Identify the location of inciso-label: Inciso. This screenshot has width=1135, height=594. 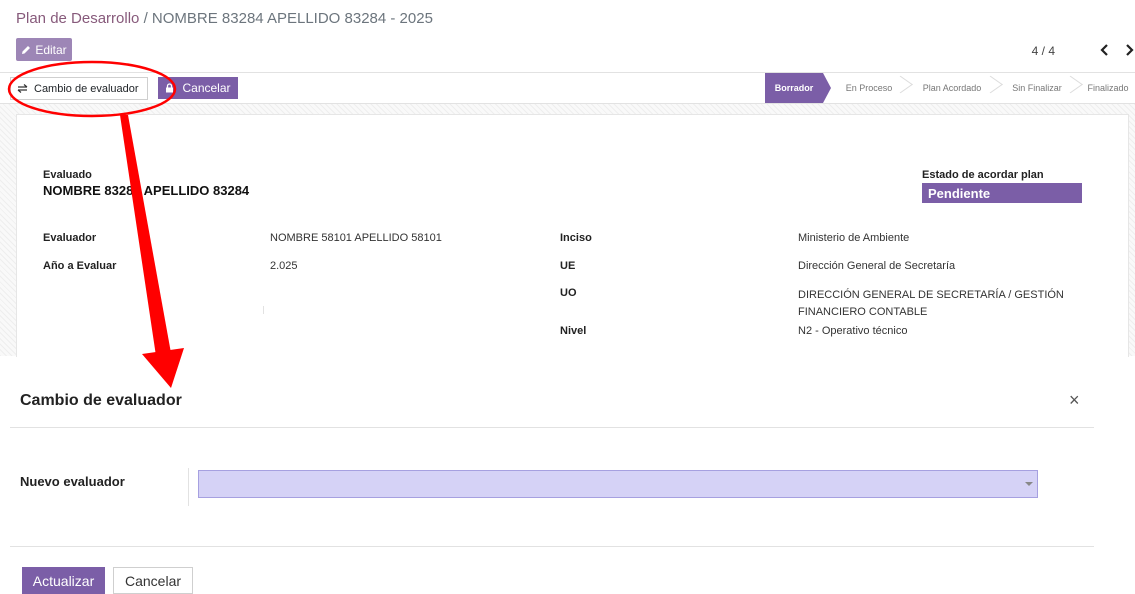
(576, 238).